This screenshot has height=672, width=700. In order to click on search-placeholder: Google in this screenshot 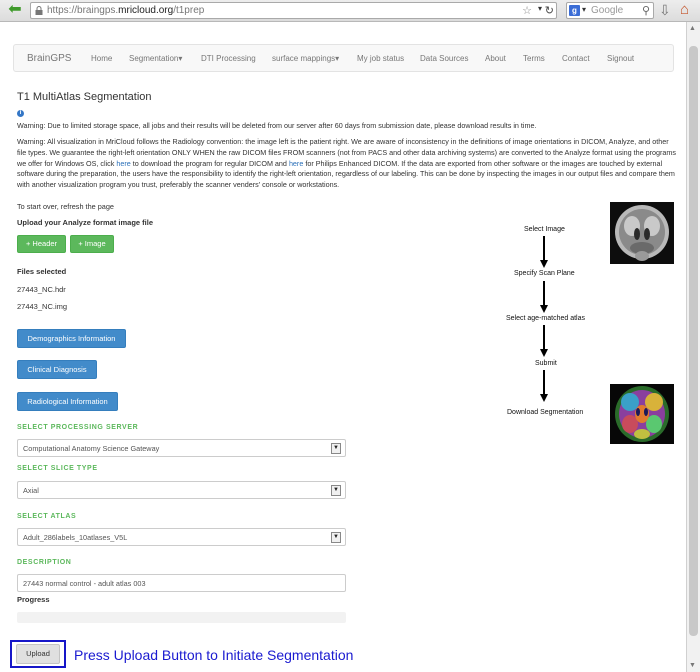, I will do `click(607, 10)`.